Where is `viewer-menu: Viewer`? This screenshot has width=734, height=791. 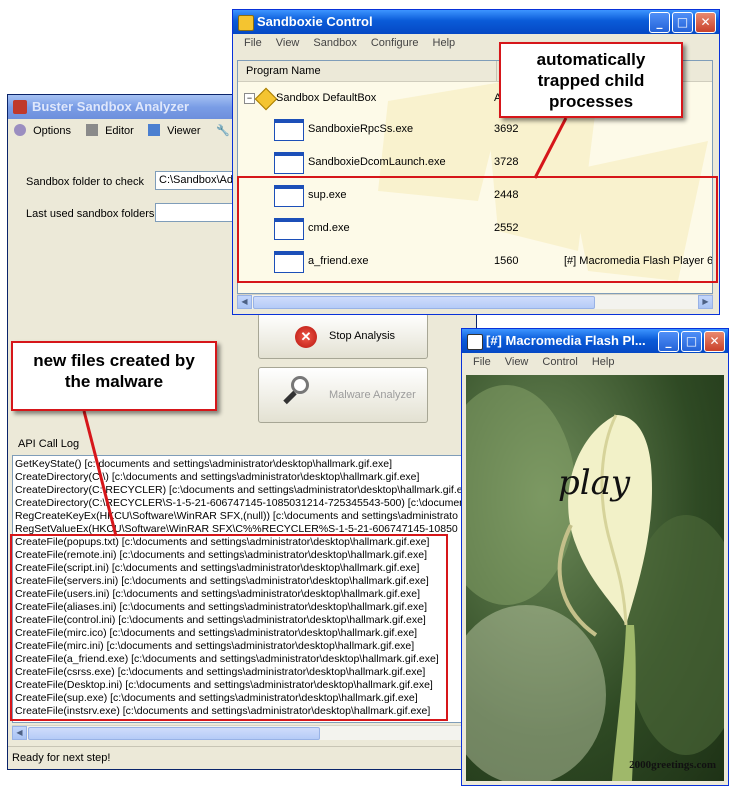 viewer-menu: Viewer is located at coordinates (174, 131).